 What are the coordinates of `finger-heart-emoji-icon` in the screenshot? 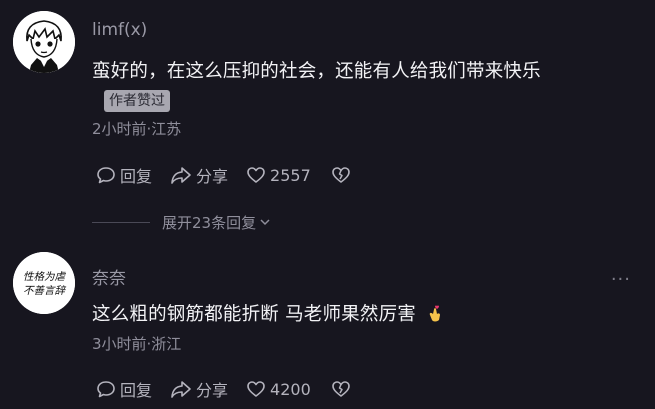 It's located at (435, 313).